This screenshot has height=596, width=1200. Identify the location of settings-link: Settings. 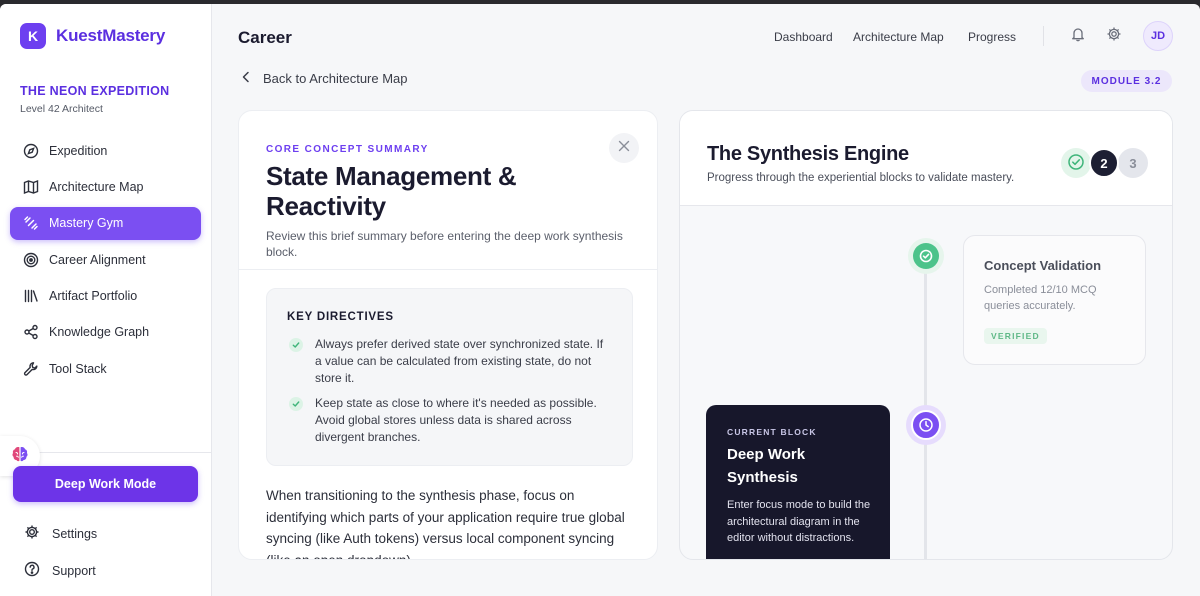
(60, 533).